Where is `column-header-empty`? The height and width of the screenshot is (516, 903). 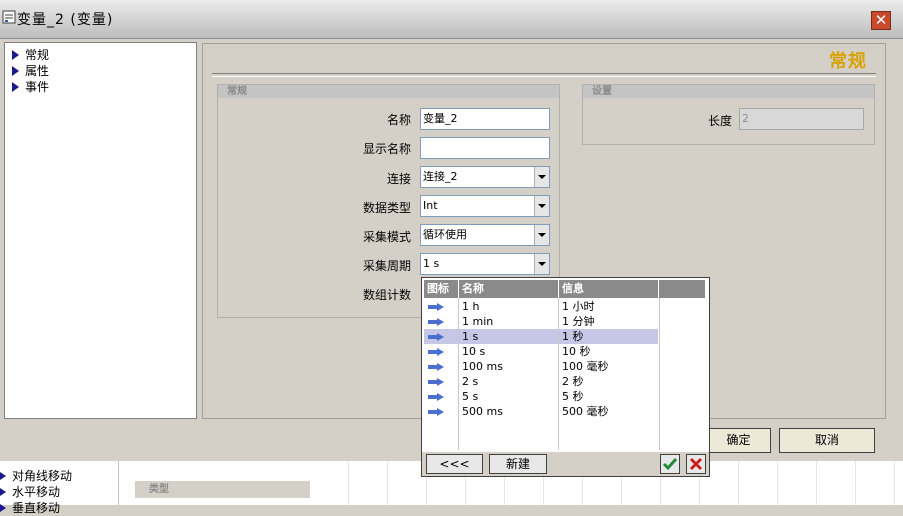
column-header-empty is located at coordinates (682, 289).